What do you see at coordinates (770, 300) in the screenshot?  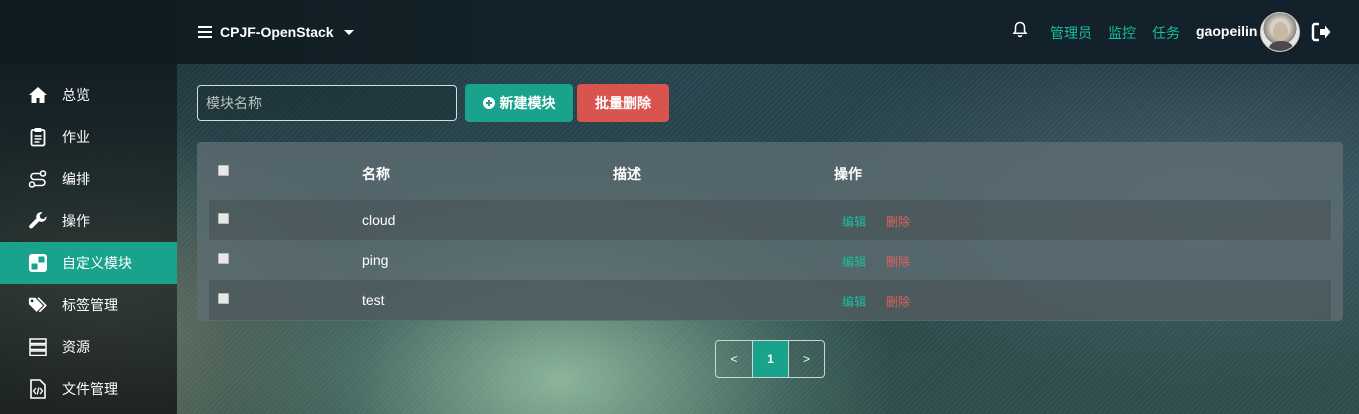 I see `table-row: test 编辑 删除` at bounding box center [770, 300].